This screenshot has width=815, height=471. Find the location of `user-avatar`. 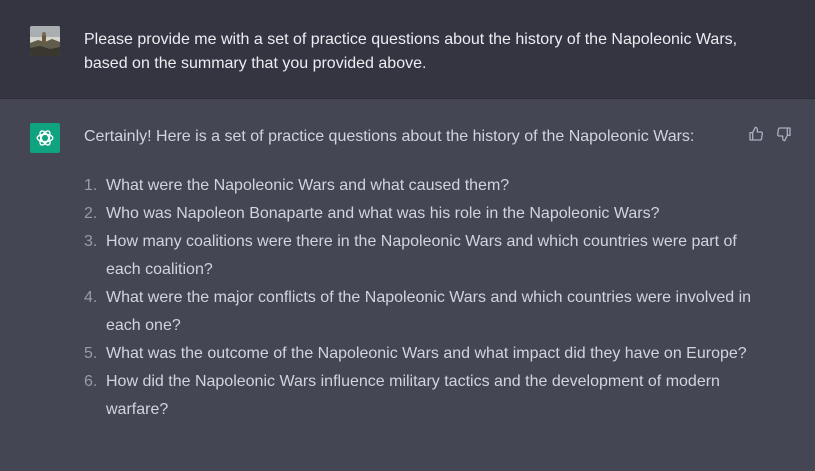

user-avatar is located at coordinates (45, 41).